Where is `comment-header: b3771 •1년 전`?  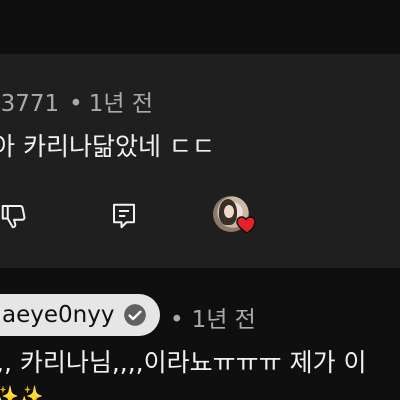
comment-header: b3771 •1년 전 is located at coordinates (76, 101).